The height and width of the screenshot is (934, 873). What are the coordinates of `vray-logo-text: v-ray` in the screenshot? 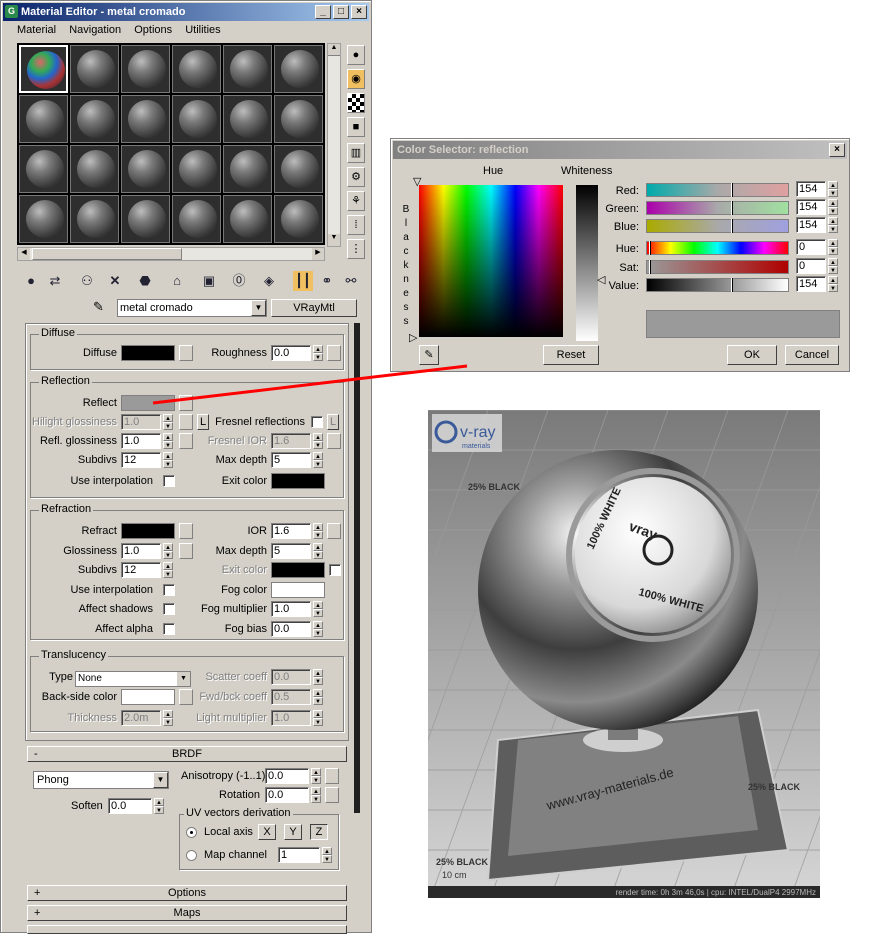 It's located at (478, 432).